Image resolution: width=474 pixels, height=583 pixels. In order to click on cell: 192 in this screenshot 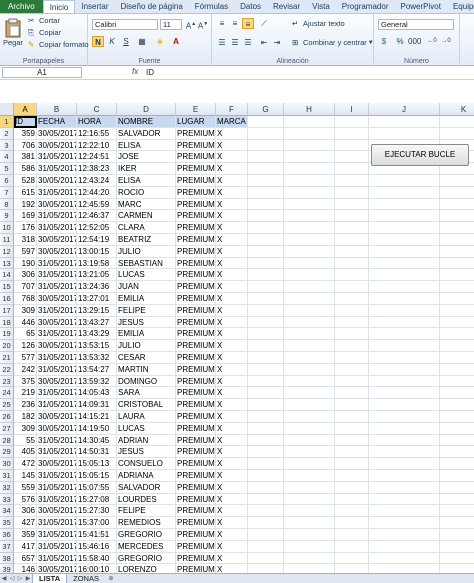, I will do `click(25, 204)`.